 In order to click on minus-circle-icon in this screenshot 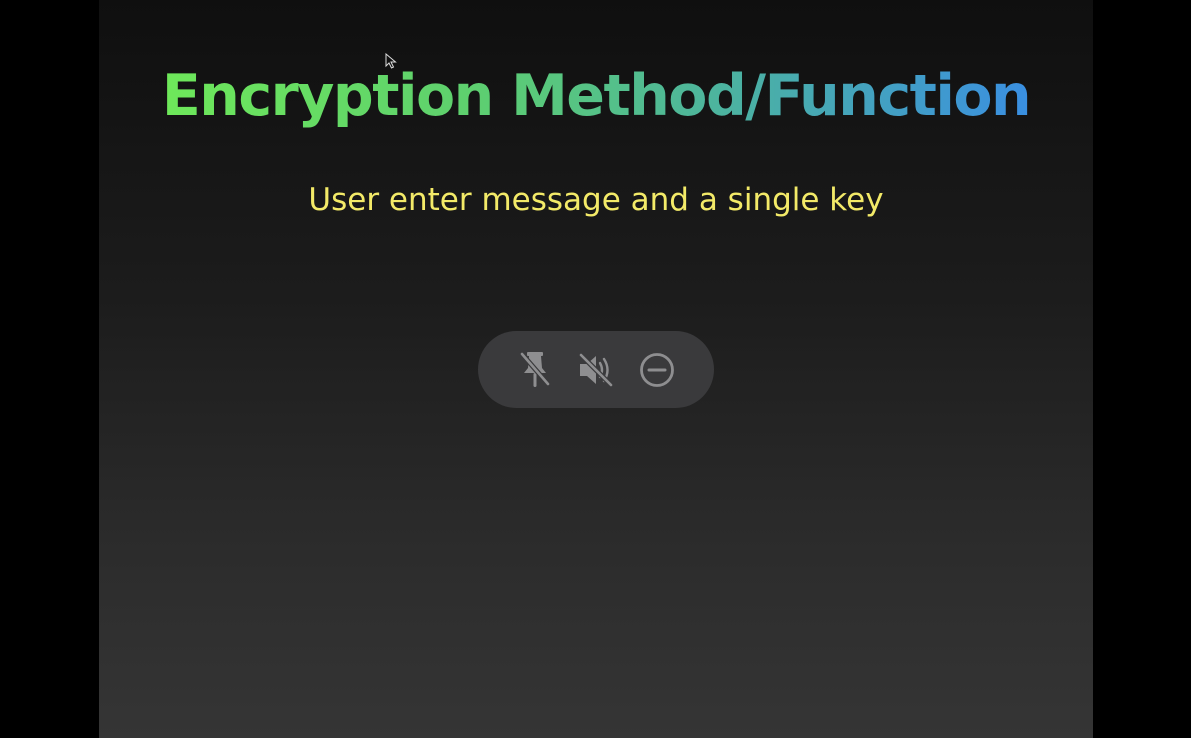, I will do `click(657, 369)`.